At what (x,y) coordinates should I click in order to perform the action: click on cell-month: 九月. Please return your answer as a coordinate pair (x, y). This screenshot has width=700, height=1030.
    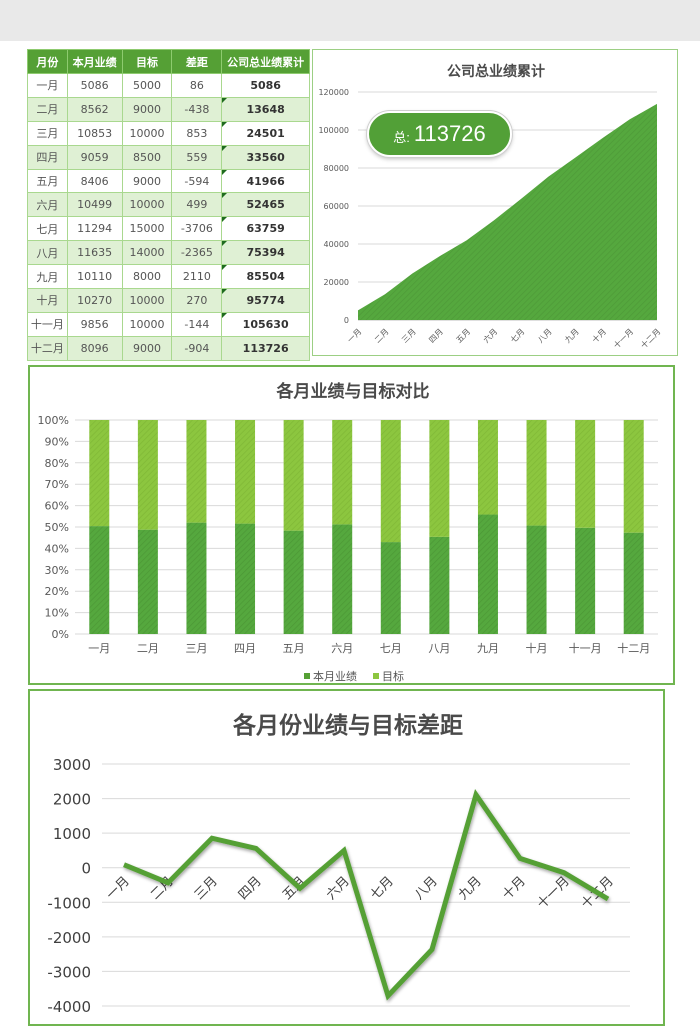
    Looking at the image, I should click on (47, 277).